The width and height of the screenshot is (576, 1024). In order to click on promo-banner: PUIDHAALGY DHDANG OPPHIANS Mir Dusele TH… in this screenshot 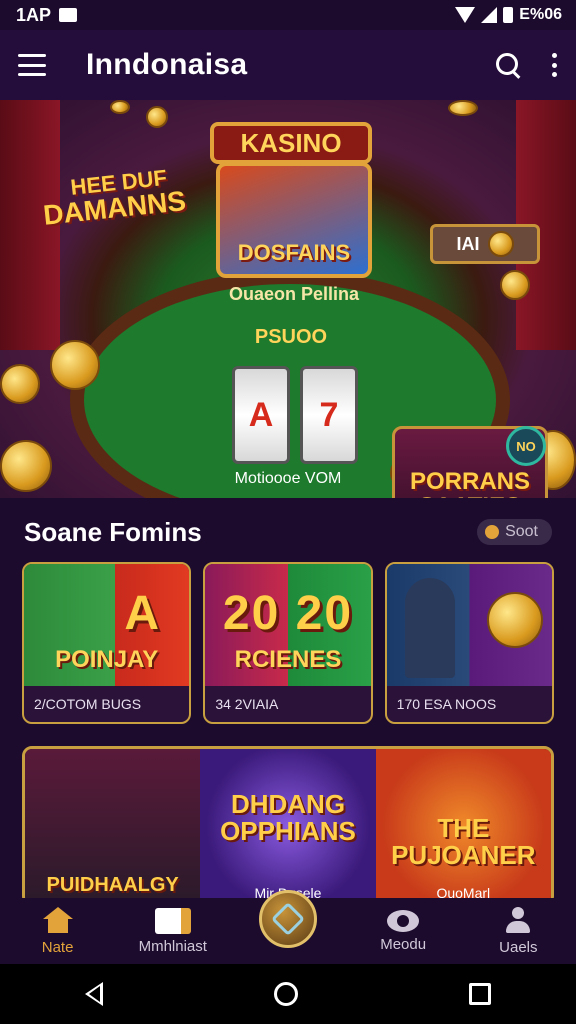, I will do `click(288, 826)`.